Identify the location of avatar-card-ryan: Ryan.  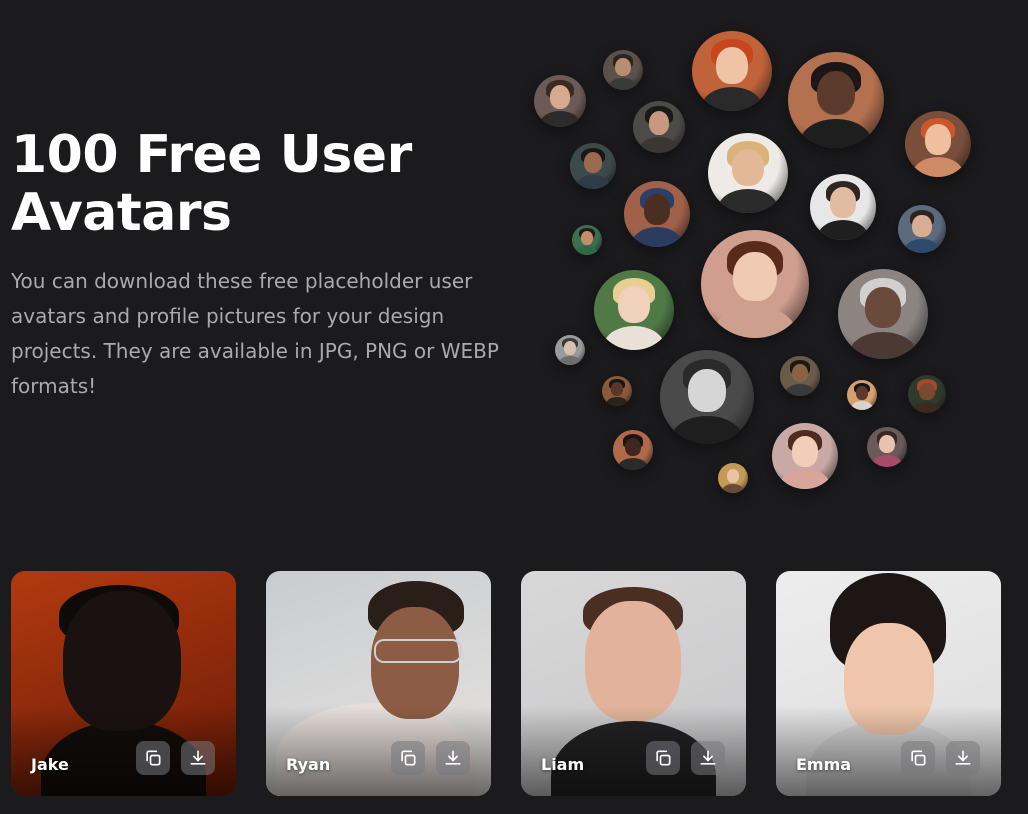
(378, 683).